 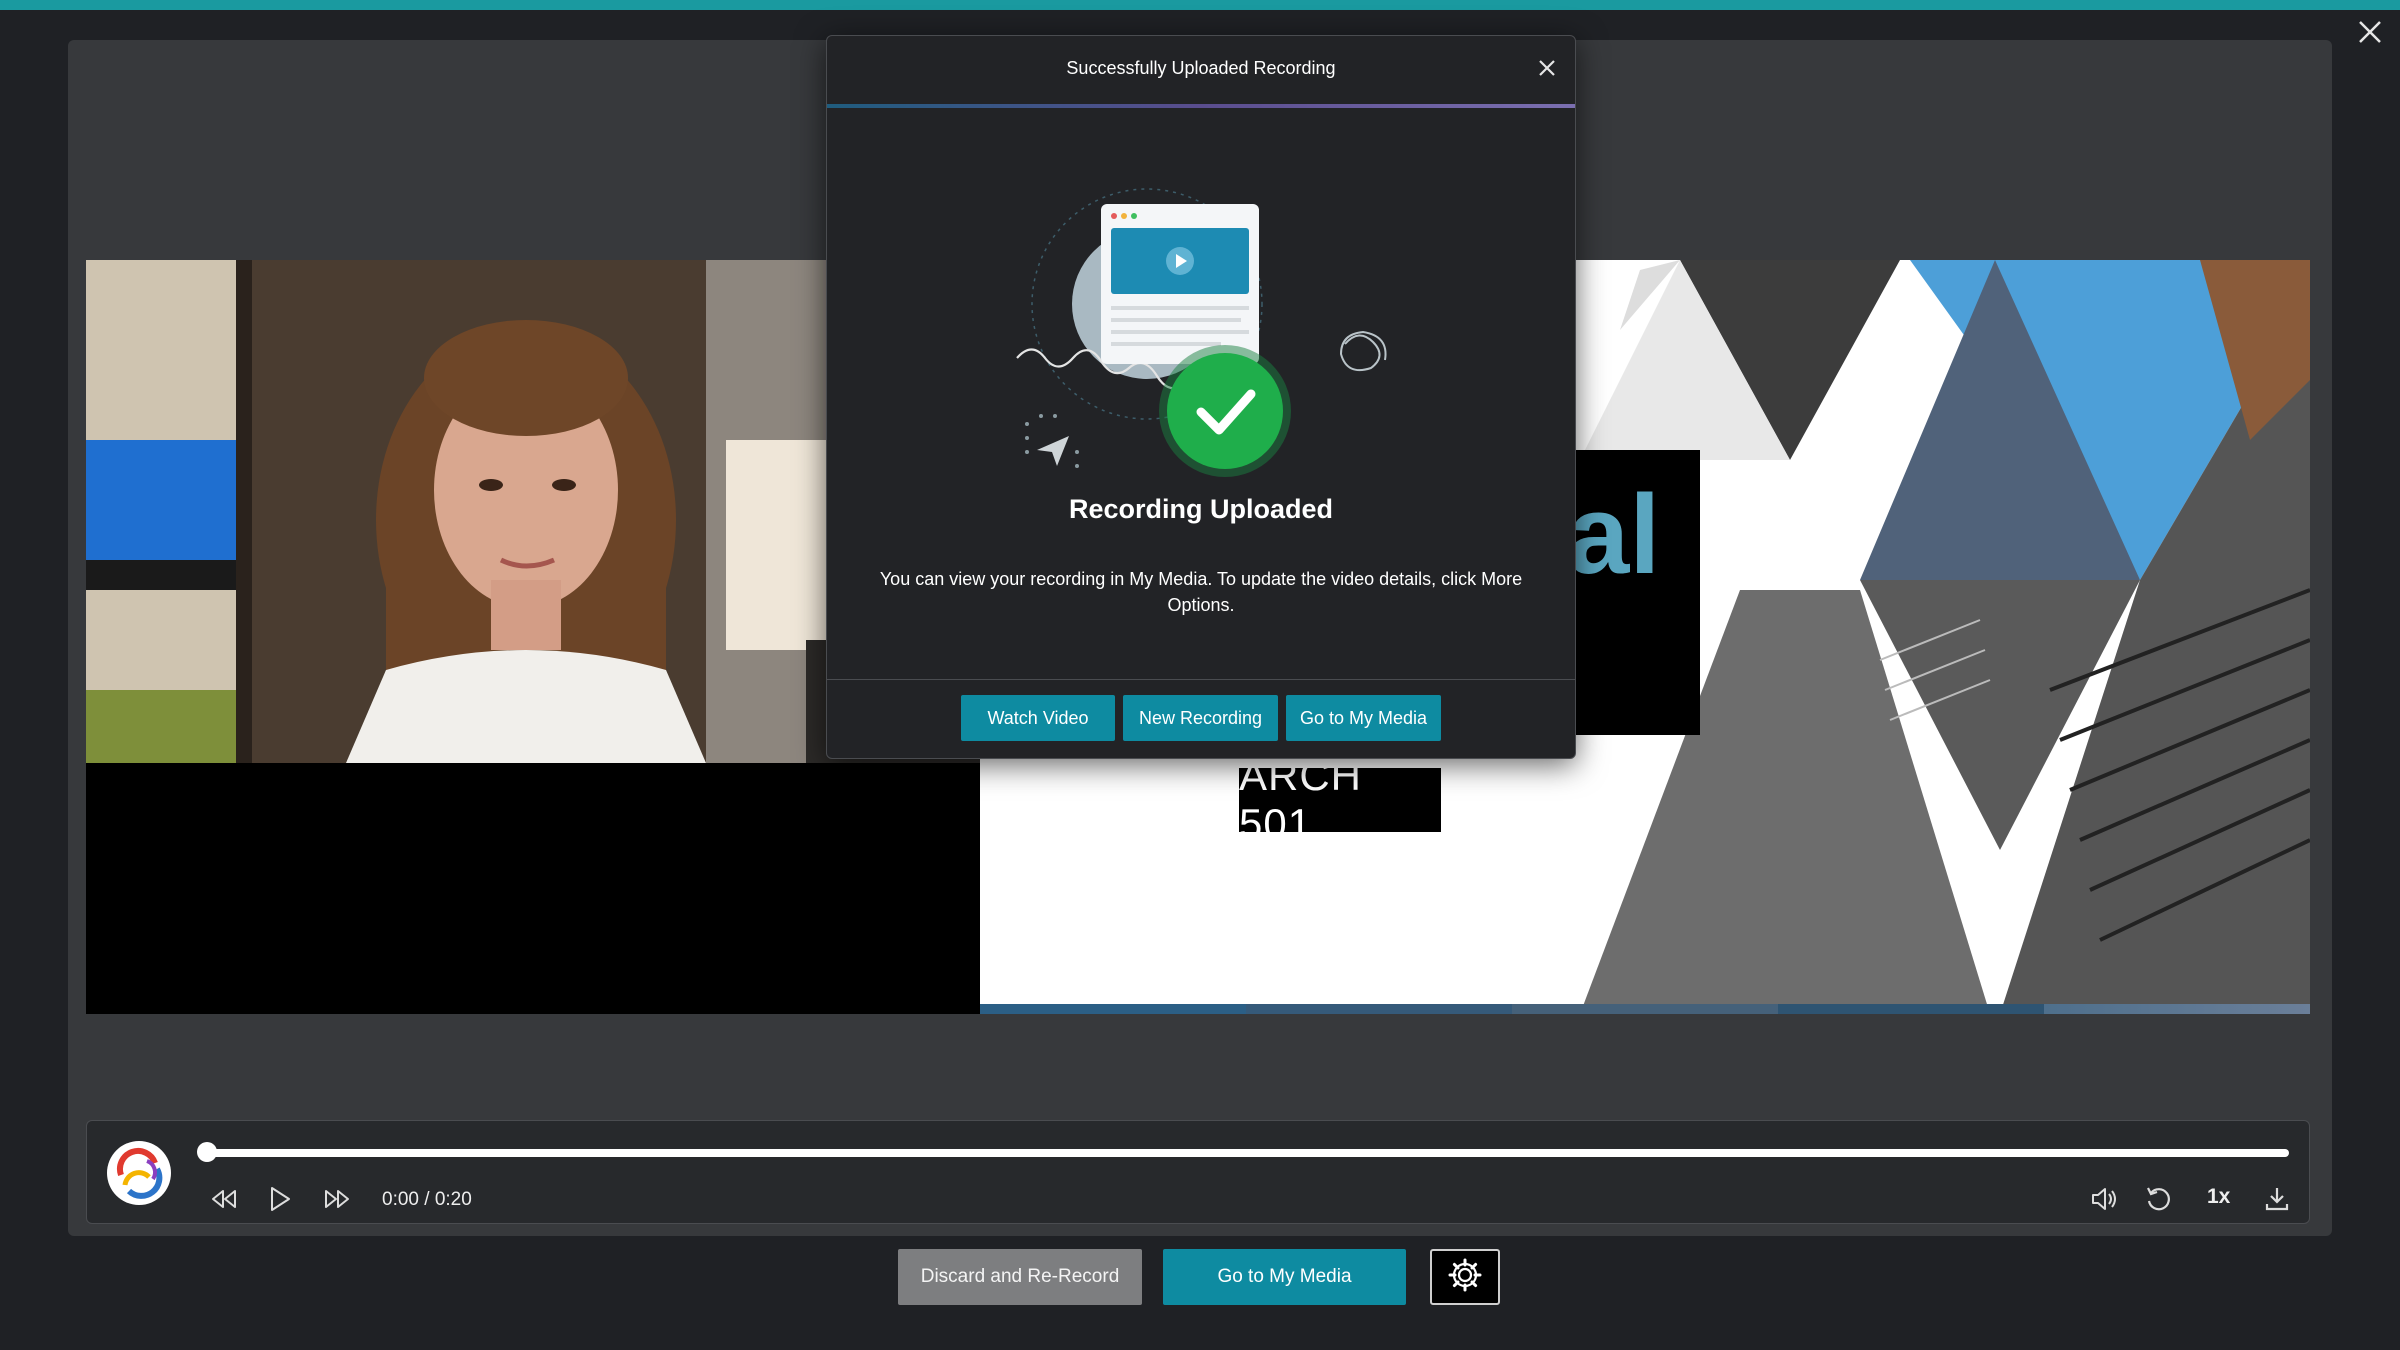 I want to click on slide-footer-bar, so click(x=1645, y=1009).